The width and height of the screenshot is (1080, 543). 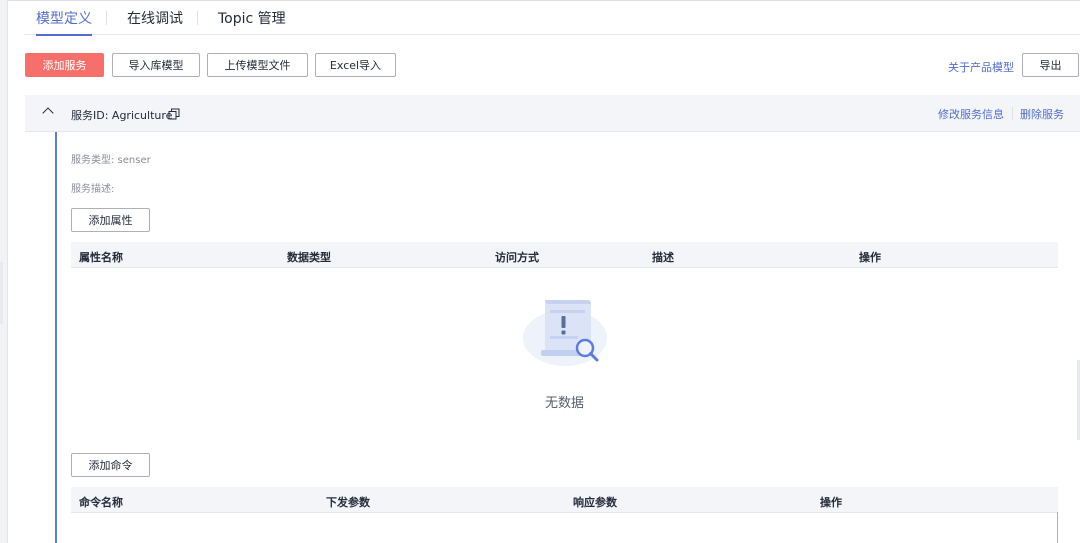 What do you see at coordinates (971, 114) in the screenshot?
I see `edit-service-info-link: 修改服务信息` at bounding box center [971, 114].